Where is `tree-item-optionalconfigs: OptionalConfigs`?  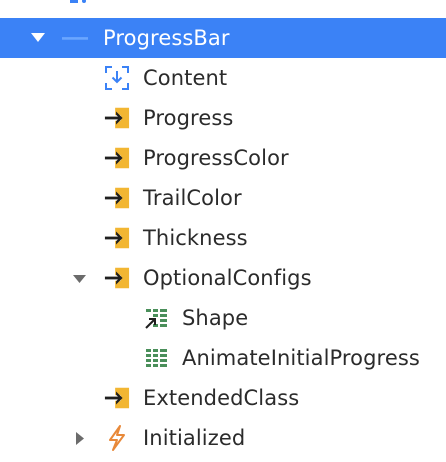 tree-item-optionalconfigs: OptionalConfigs is located at coordinates (223, 278).